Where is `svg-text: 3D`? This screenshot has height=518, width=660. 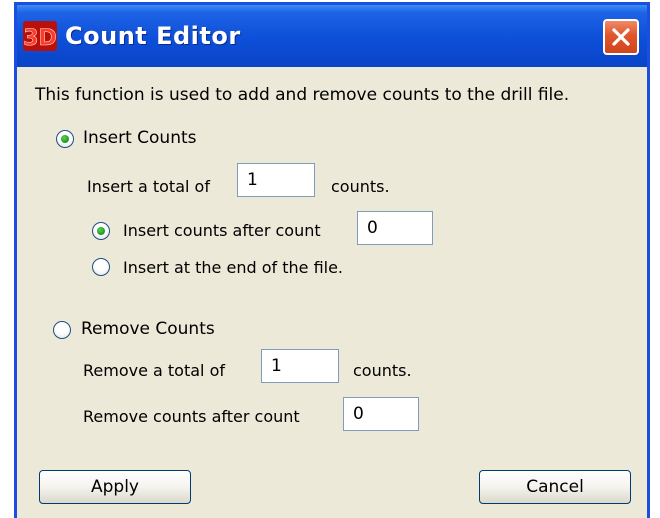
svg-text: 3D is located at coordinates (40, 38).